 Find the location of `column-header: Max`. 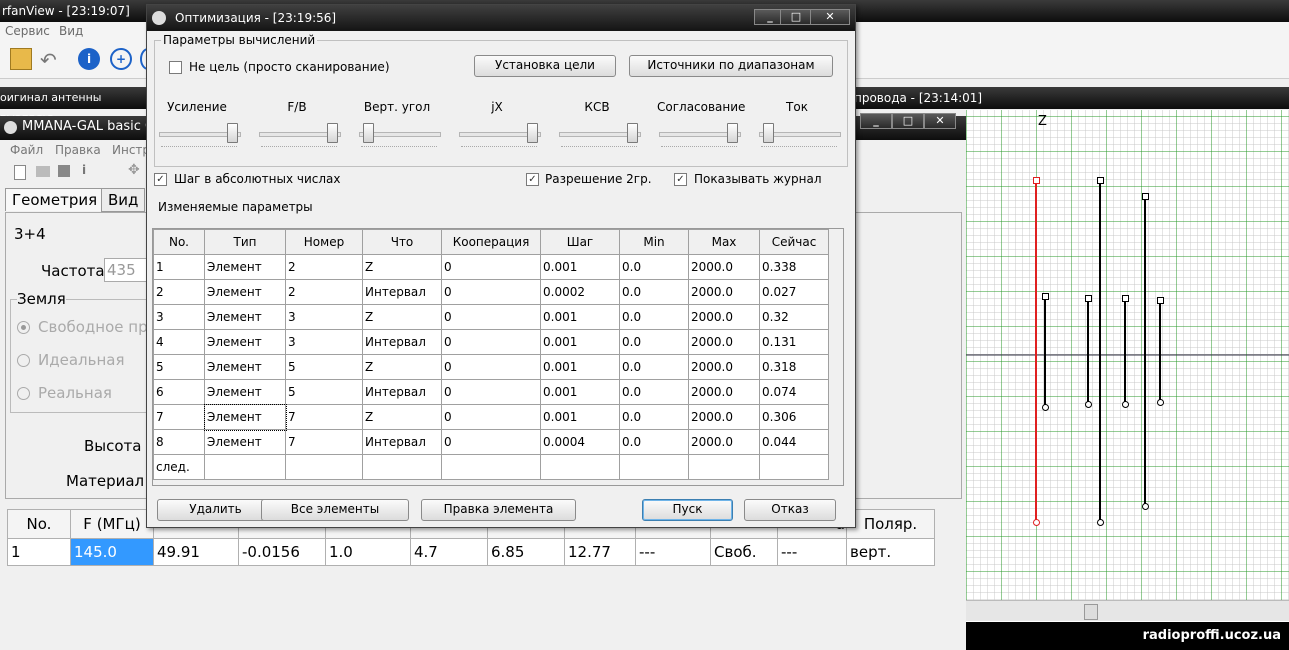

column-header: Max is located at coordinates (724, 242).